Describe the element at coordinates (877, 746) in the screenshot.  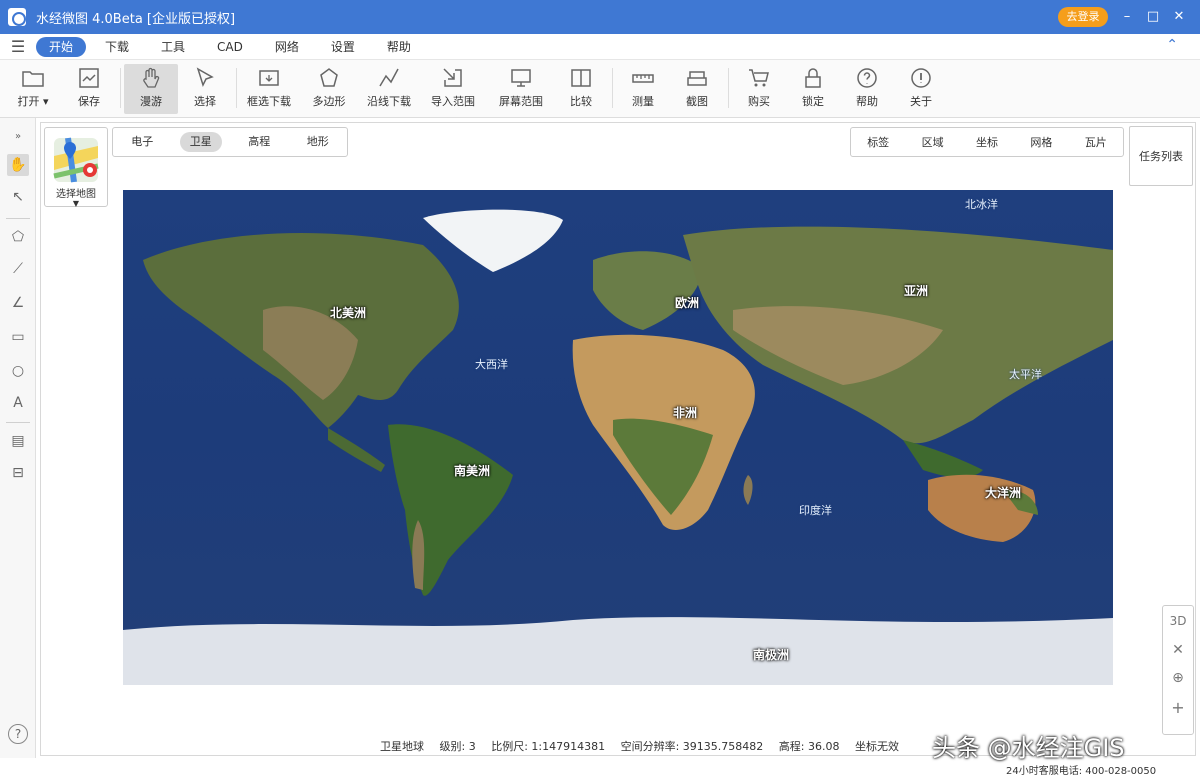
I see `status-coordinate: 坐标无效` at that location.